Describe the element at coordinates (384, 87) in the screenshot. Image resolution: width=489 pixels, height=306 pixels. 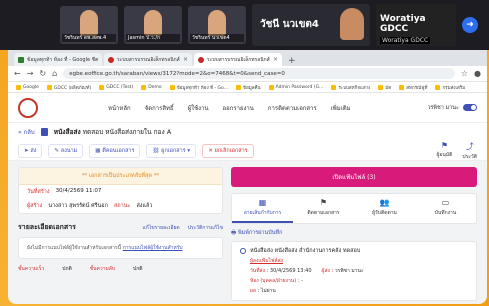
I see `bookmark-item: มัด` at that location.